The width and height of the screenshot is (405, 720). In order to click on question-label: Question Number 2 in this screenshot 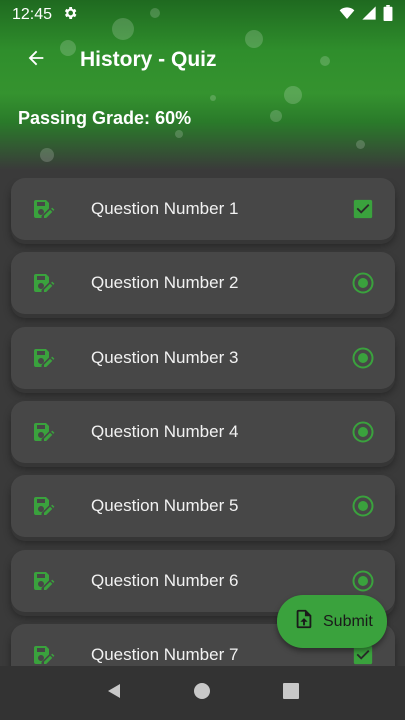, I will do `click(165, 283)`.